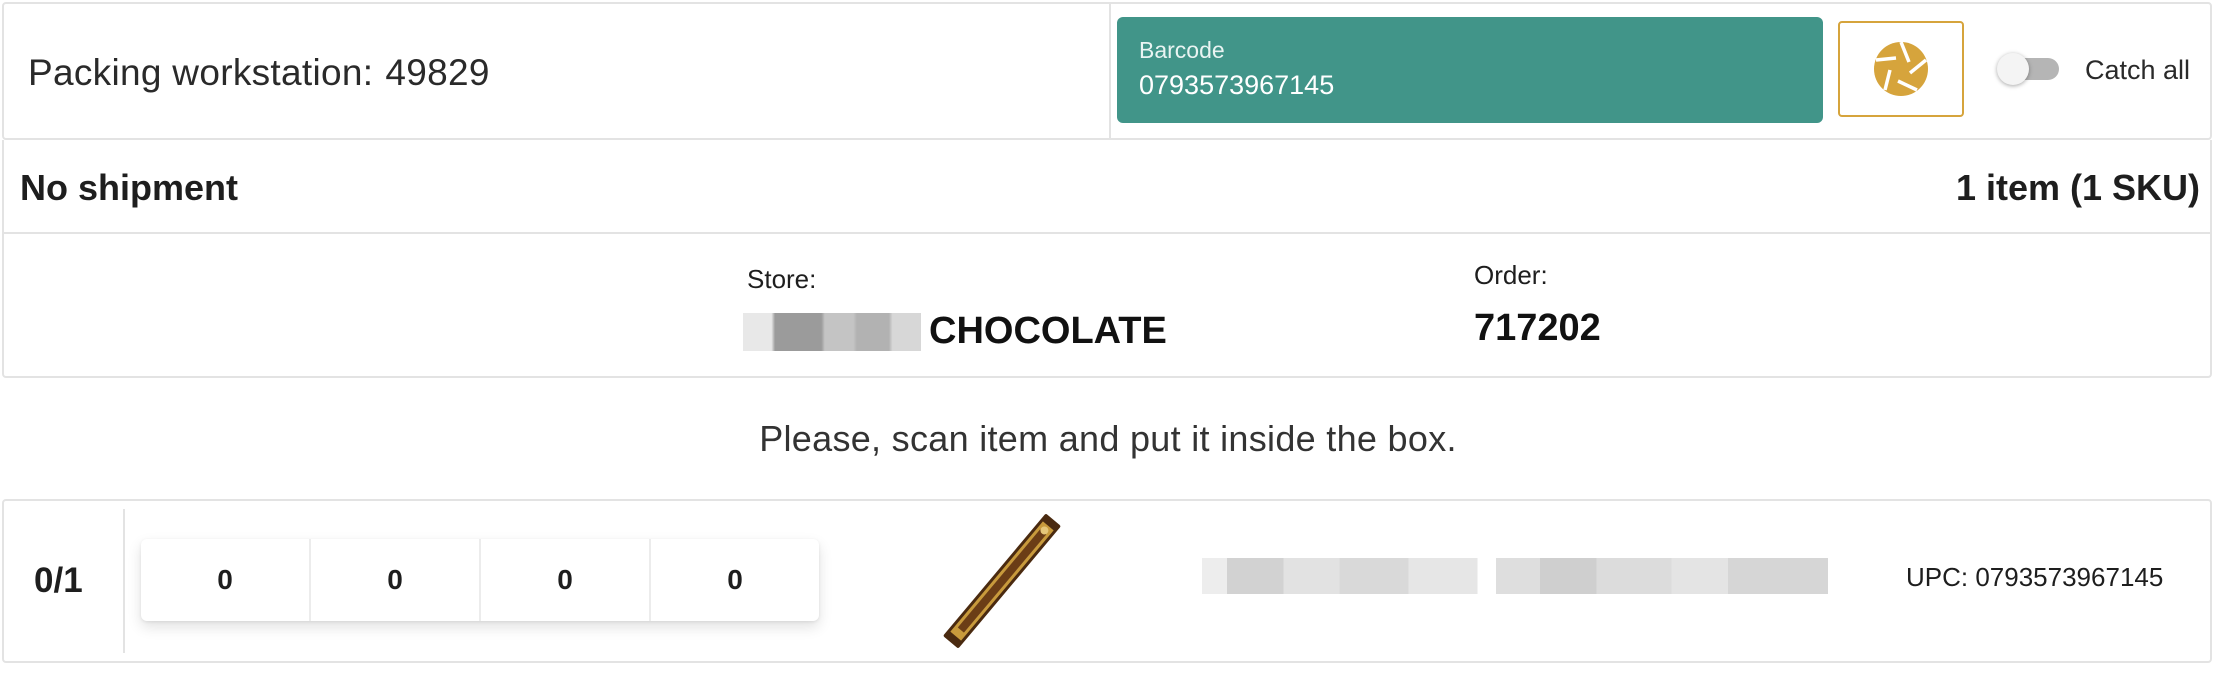 This screenshot has height=692, width=2216. What do you see at coordinates (2013, 69) in the screenshot?
I see `toggle-knob` at bounding box center [2013, 69].